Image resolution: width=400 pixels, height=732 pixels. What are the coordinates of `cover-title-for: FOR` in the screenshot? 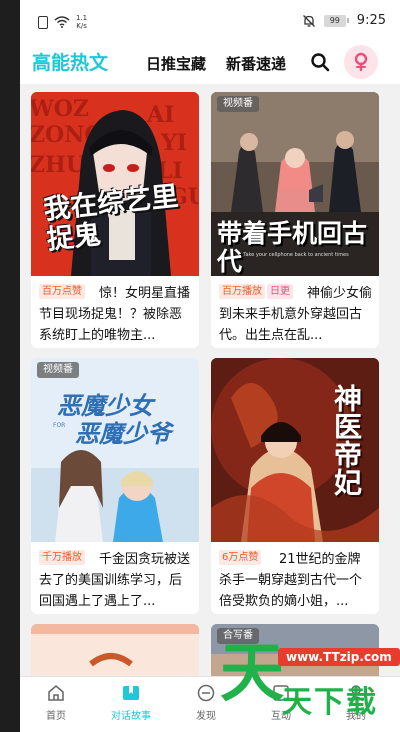 It's located at (59, 425).